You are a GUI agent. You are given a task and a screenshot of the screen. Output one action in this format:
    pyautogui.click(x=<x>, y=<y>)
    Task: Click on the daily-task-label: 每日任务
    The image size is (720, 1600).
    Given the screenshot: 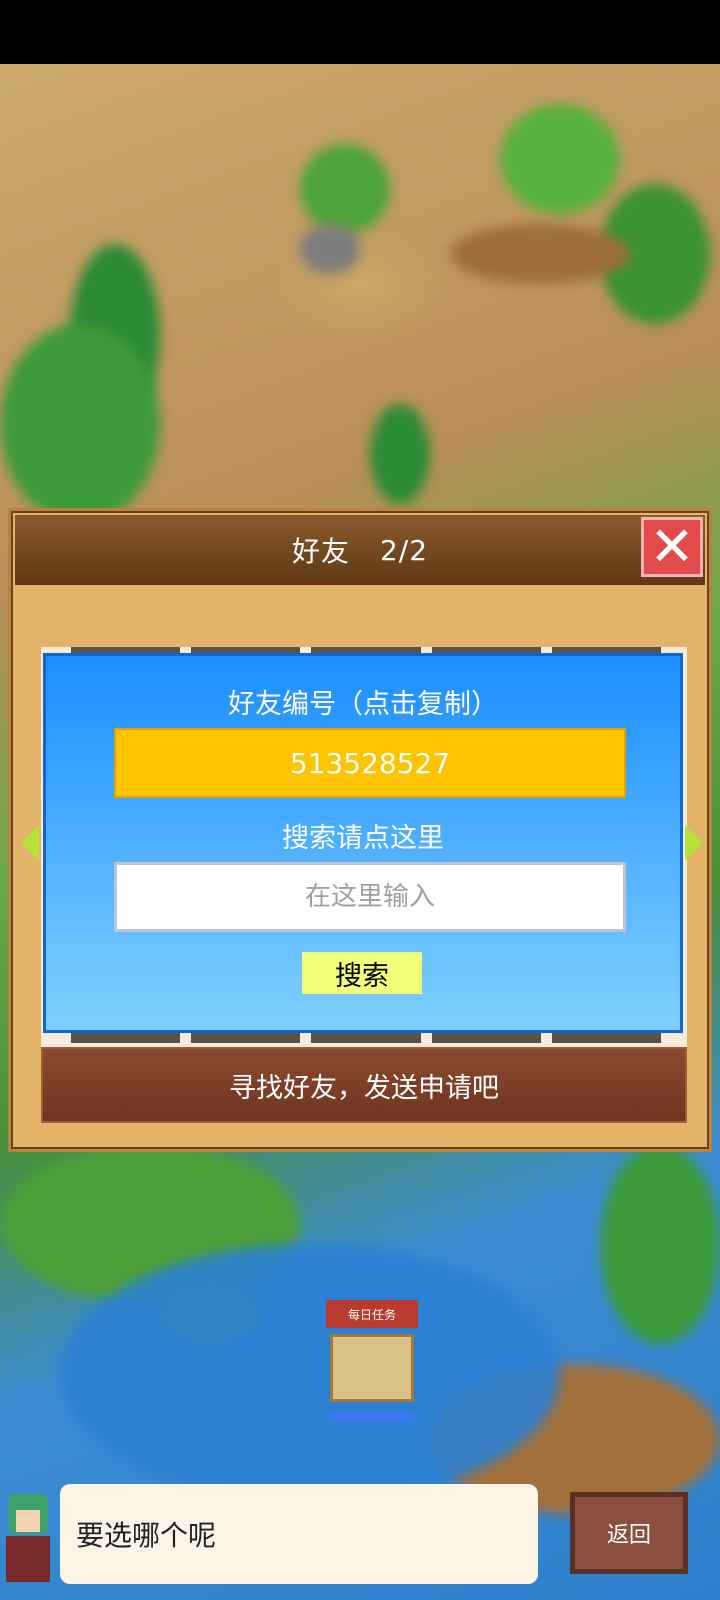 What is the action you would take?
    pyautogui.click(x=372, y=1314)
    